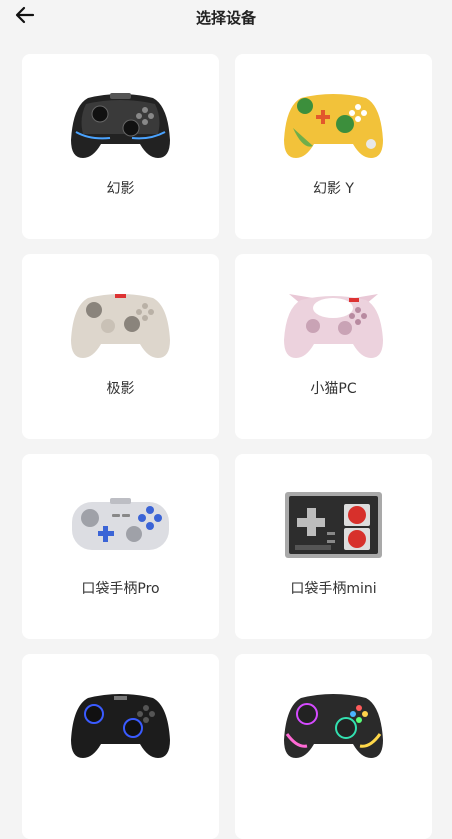 The image size is (452, 839). I want to click on retro-nes-gamepad-image, so click(333, 525).